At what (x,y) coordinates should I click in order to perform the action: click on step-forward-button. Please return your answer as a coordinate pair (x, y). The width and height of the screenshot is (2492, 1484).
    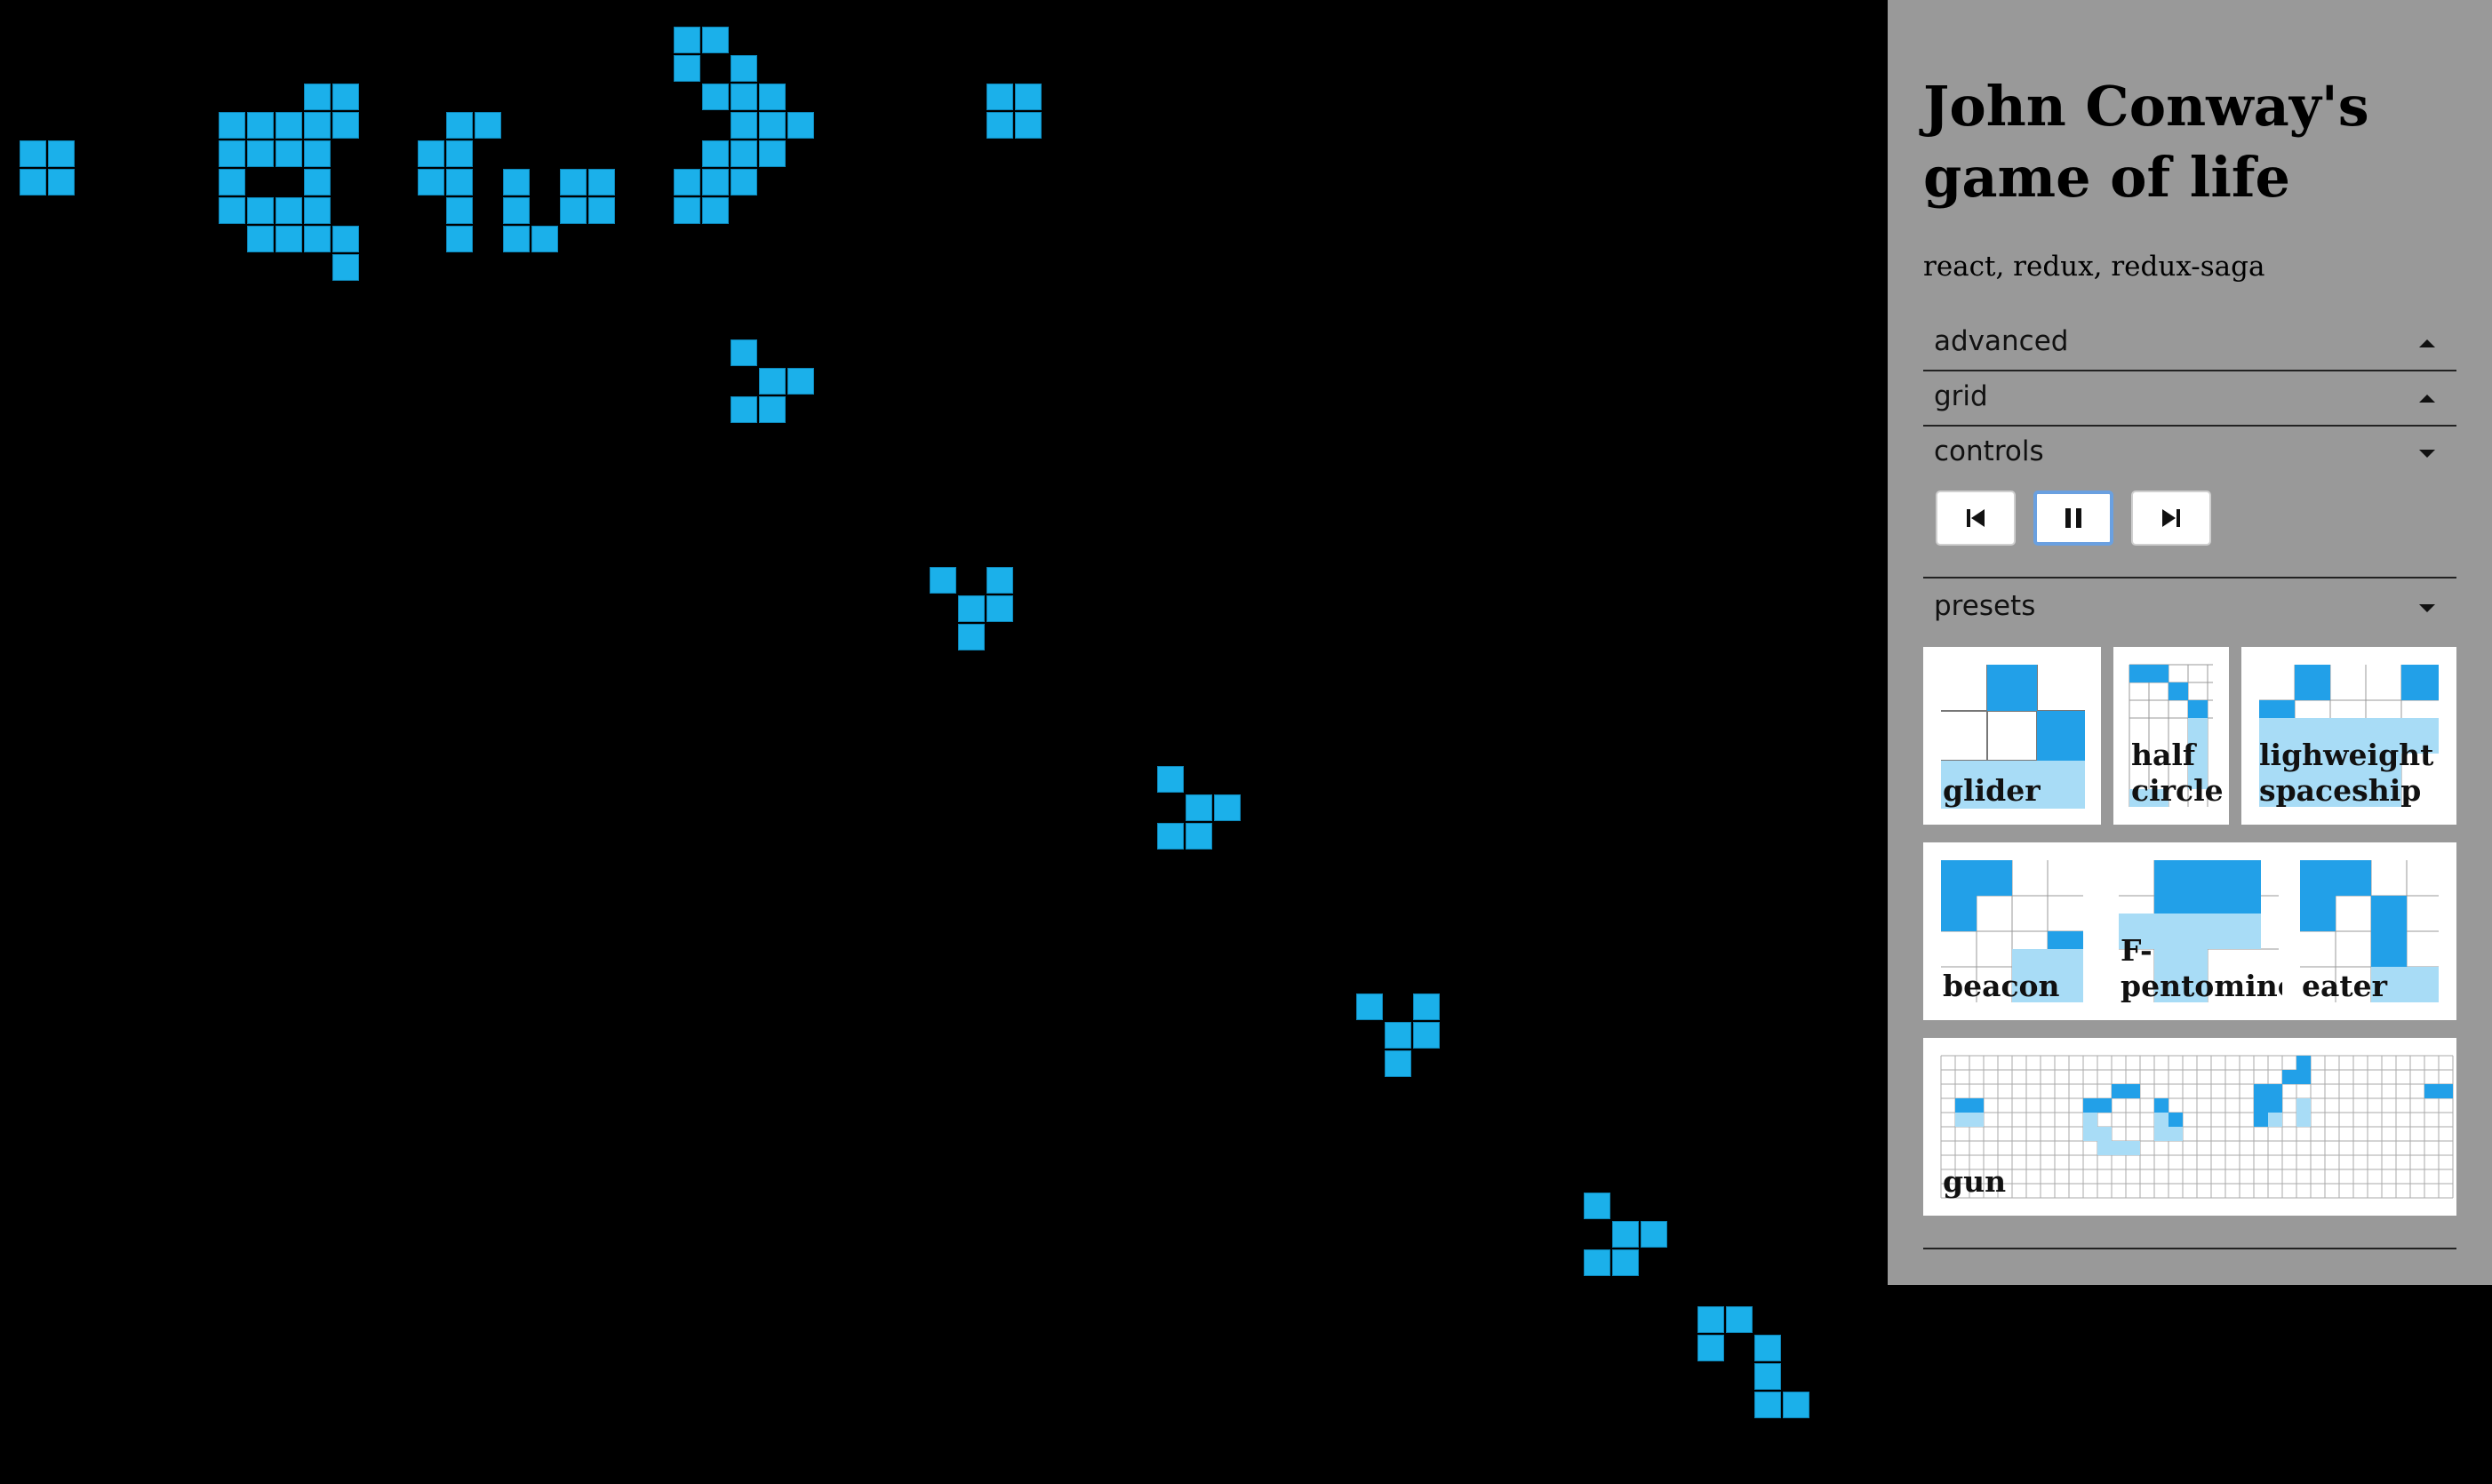
    Looking at the image, I should click on (2171, 518).